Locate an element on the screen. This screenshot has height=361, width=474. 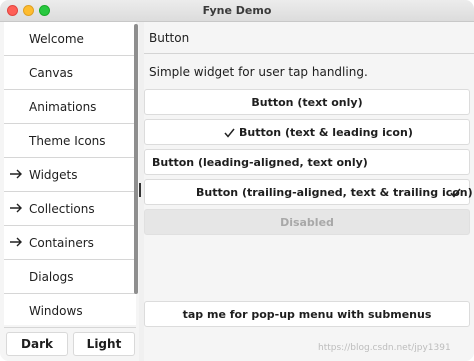
sidebar-item-theme-icons: Theme Icons is located at coordinates (70, 141).